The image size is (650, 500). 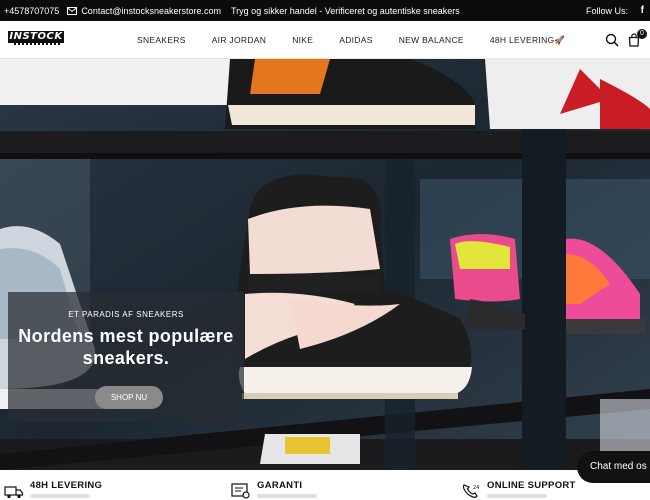 What do you see at coordinates (72, 10) in the screenshot?
I see `mail-icon` at bounding box center [72, 10].